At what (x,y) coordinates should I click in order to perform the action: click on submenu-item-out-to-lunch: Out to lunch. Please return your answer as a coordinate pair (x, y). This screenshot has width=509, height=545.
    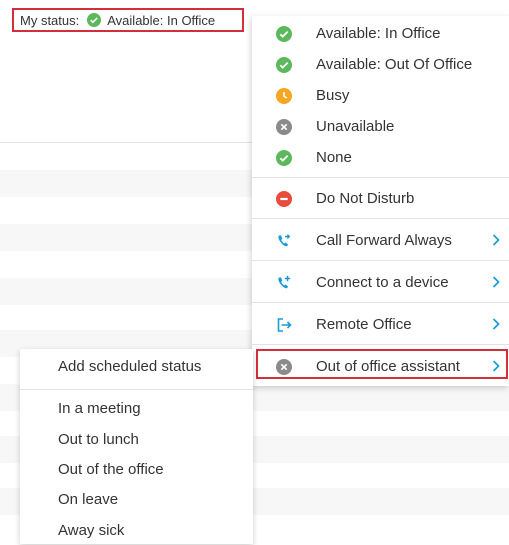
    Looking at the image, I should click on (136, 439).